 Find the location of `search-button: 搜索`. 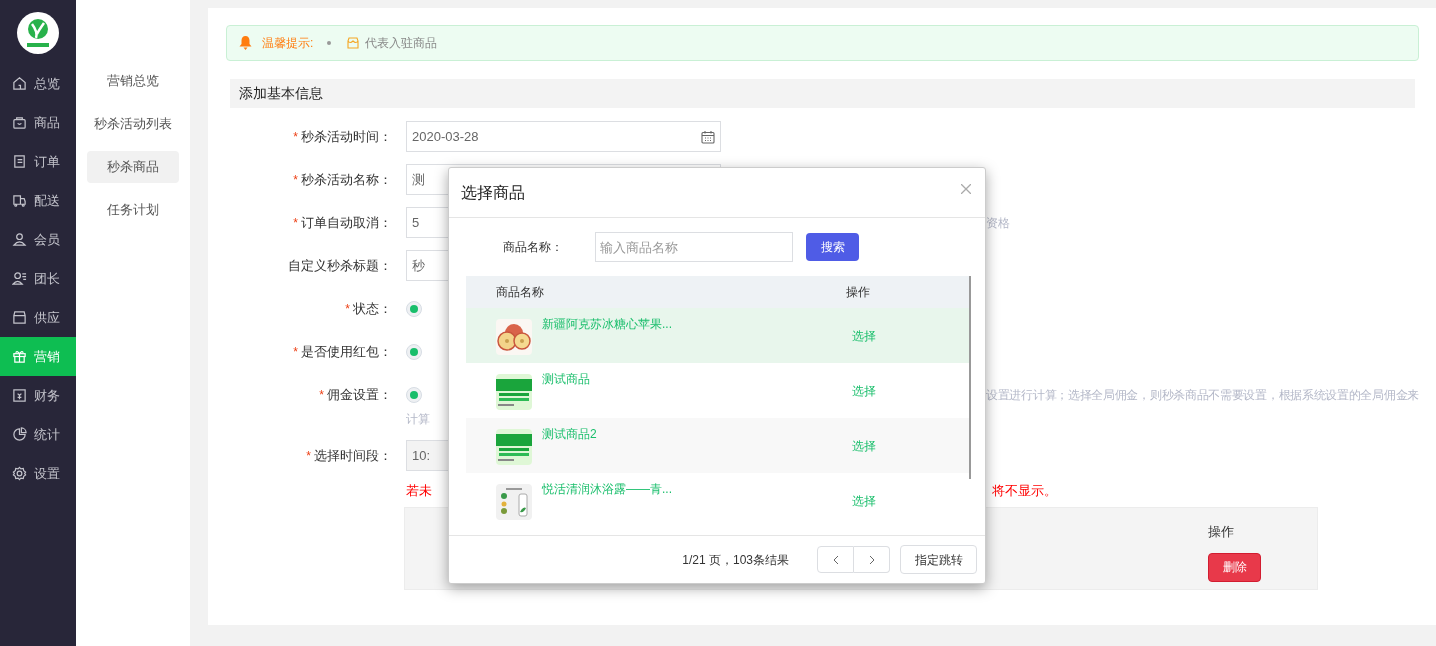

search-button: 搜索 is located at coordinates (832, 247).